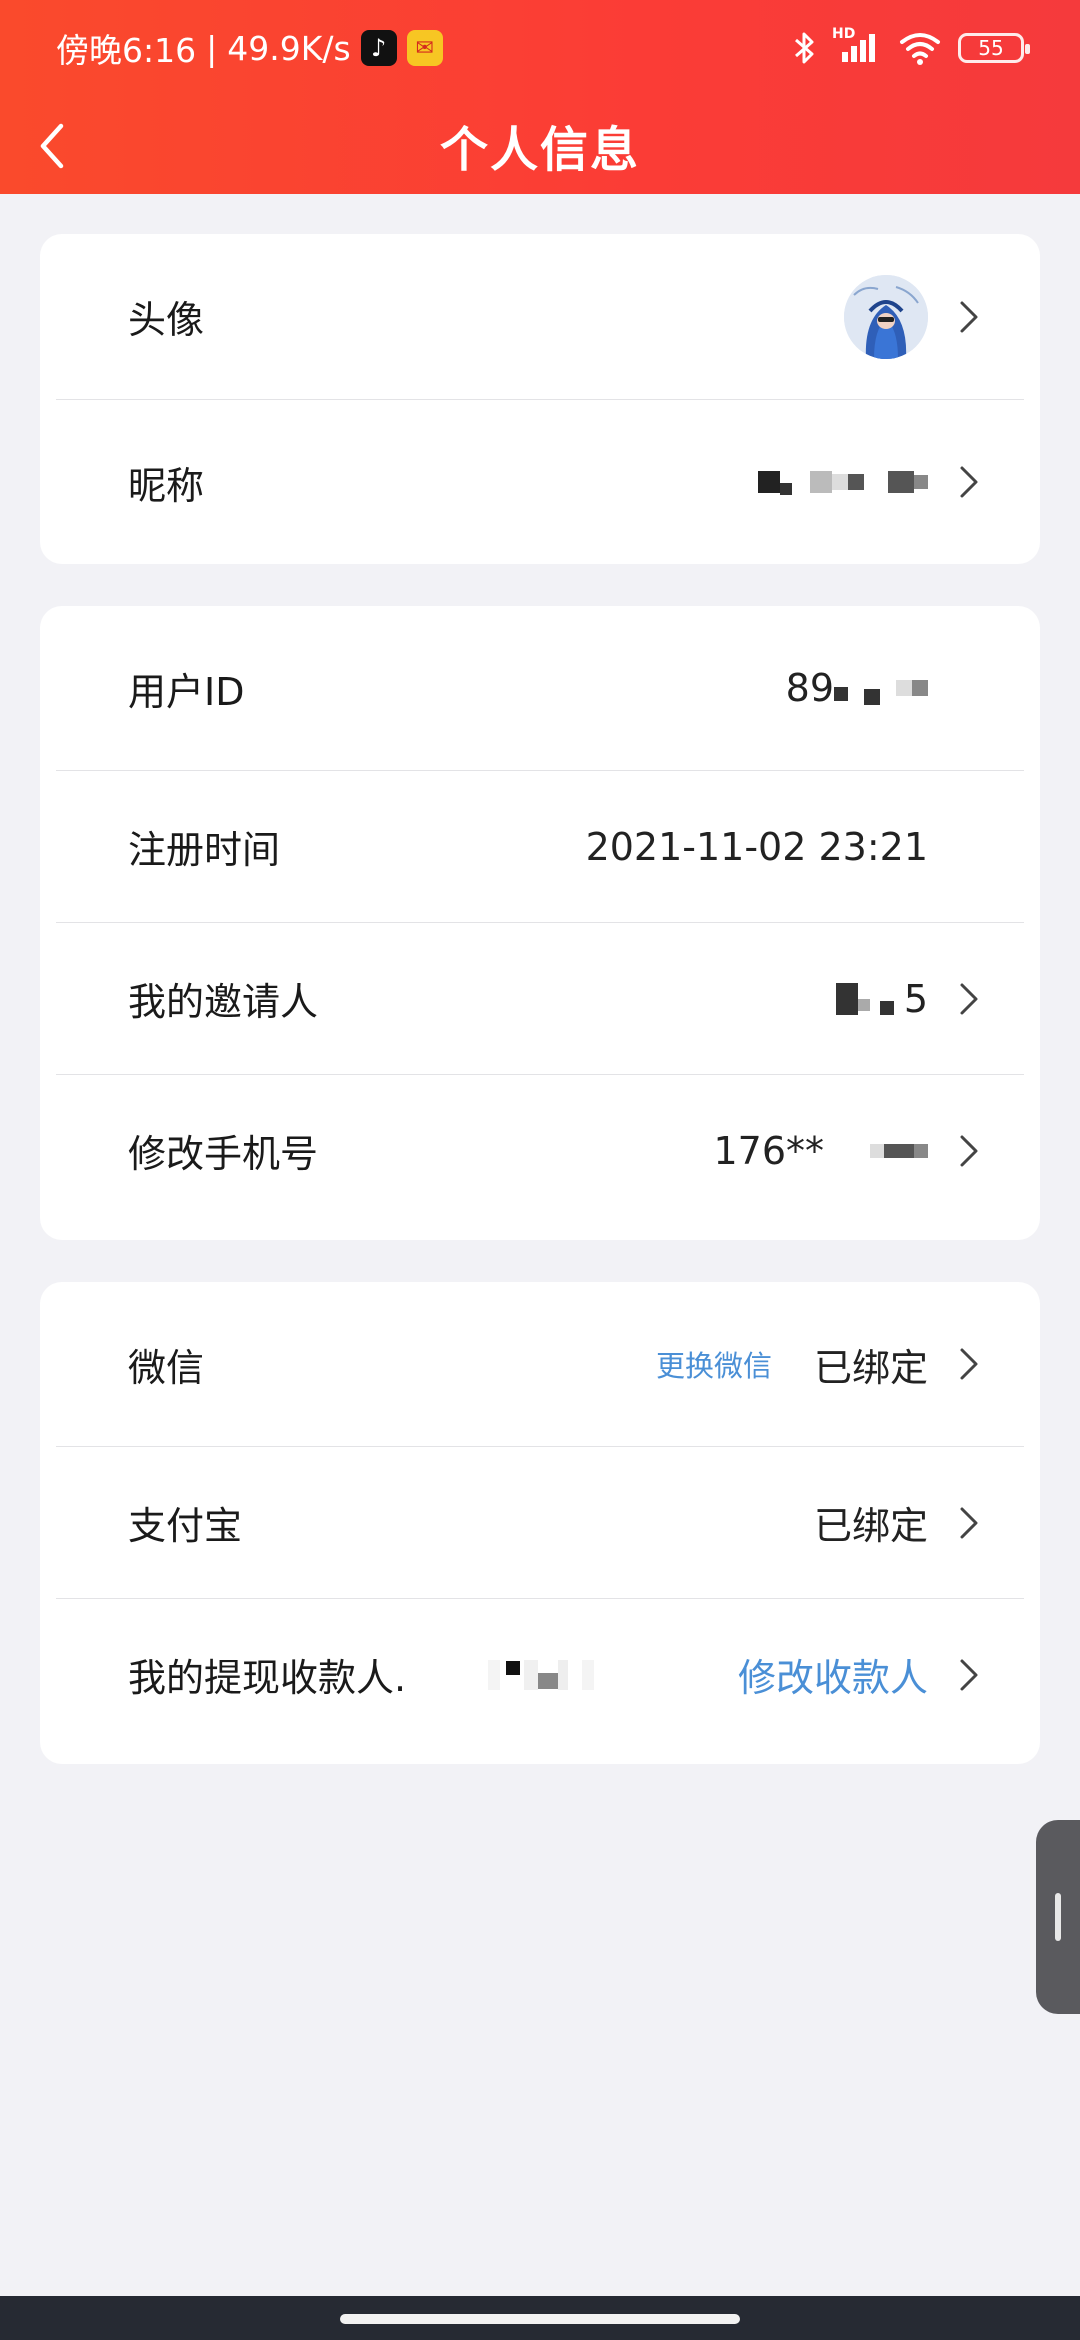  Describe the element at coordinates (768, 1150) in the screenshot. I see `phone-text: 176**` at that location.